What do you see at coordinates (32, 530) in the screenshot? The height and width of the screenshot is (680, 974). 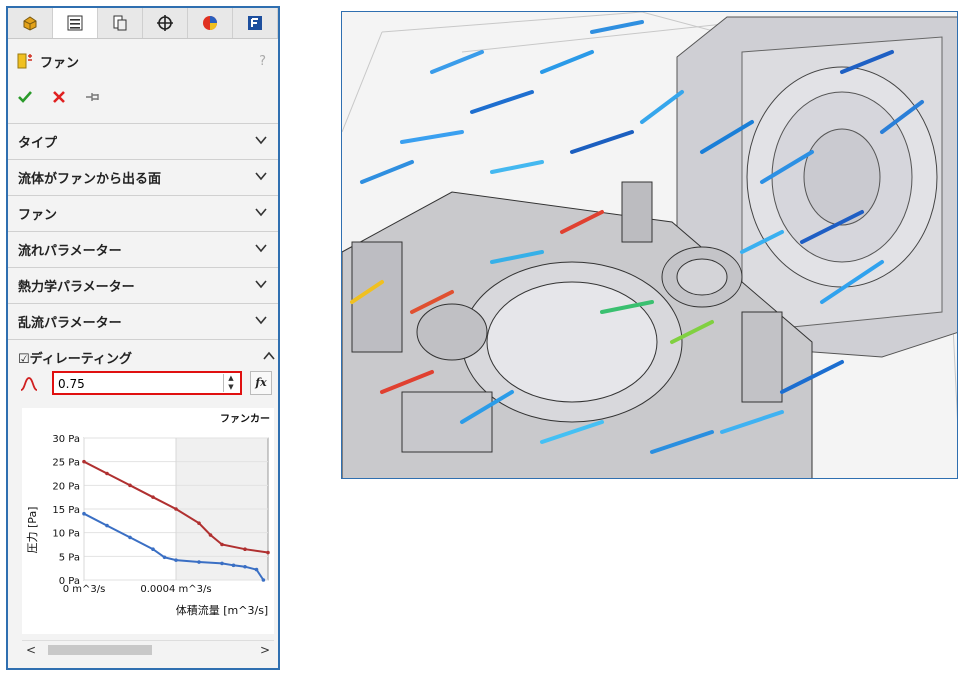 I see `chart-ylabel: 圧力 [Pa]` at bounding box center [32, 530].